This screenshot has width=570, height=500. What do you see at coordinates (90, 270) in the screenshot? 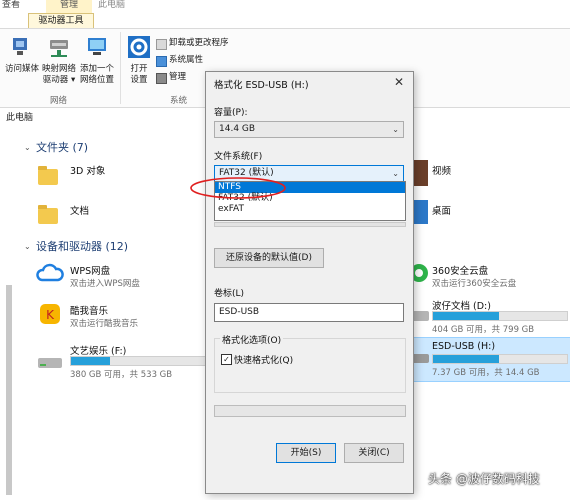
I see `wps-drive-name: WPS网盘` at bounding box center [90, 270].